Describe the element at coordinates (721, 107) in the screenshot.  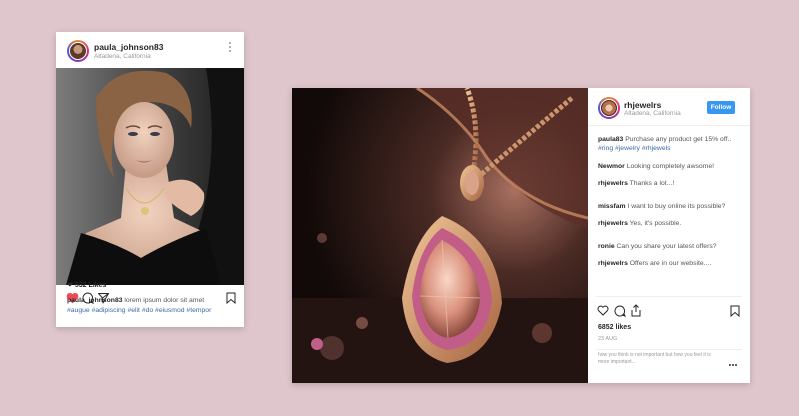
I see `follow-button: Follow` at that location.